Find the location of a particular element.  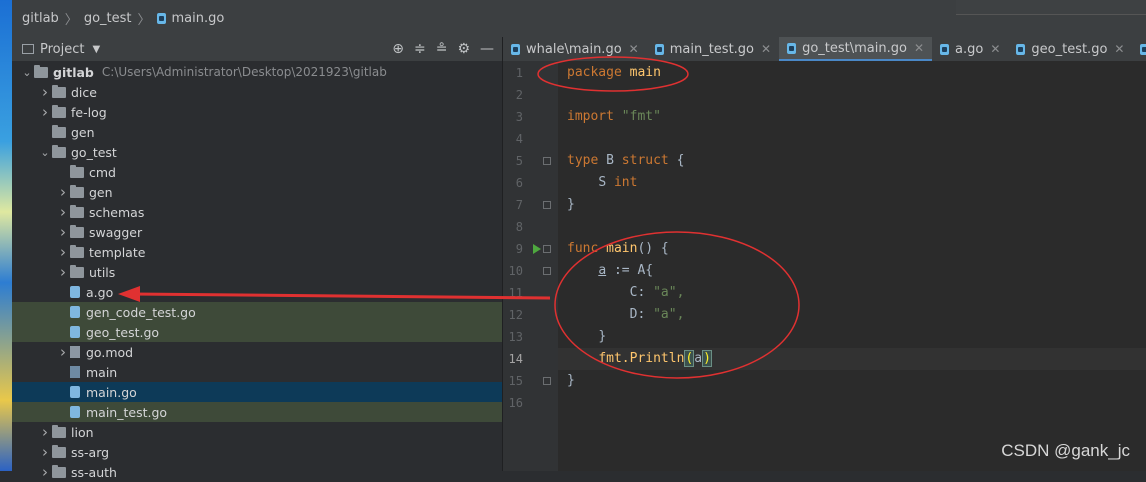

tree-item-label: main.go is located at coordinates (111, 392).